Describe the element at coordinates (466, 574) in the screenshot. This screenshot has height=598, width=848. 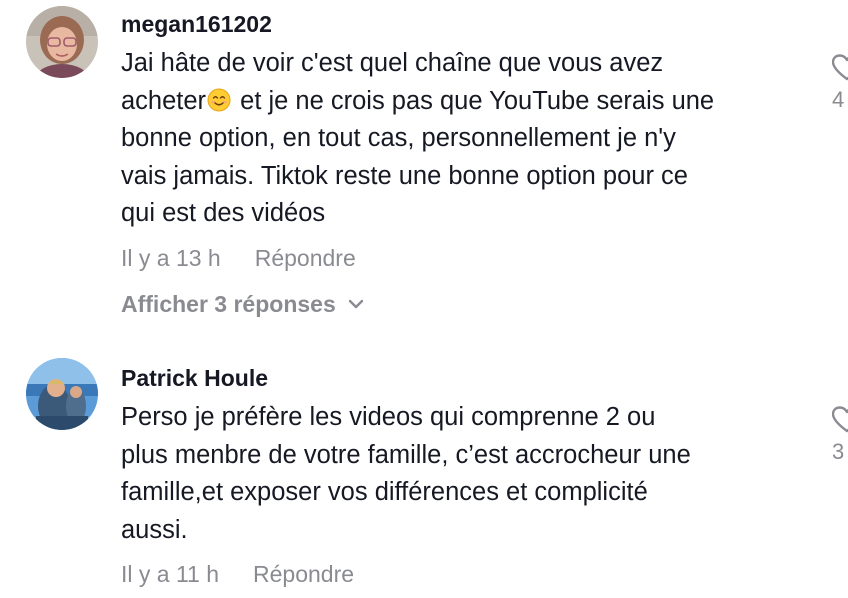
I see `comment-meta: Il y a 11 h Répondre` at that location.